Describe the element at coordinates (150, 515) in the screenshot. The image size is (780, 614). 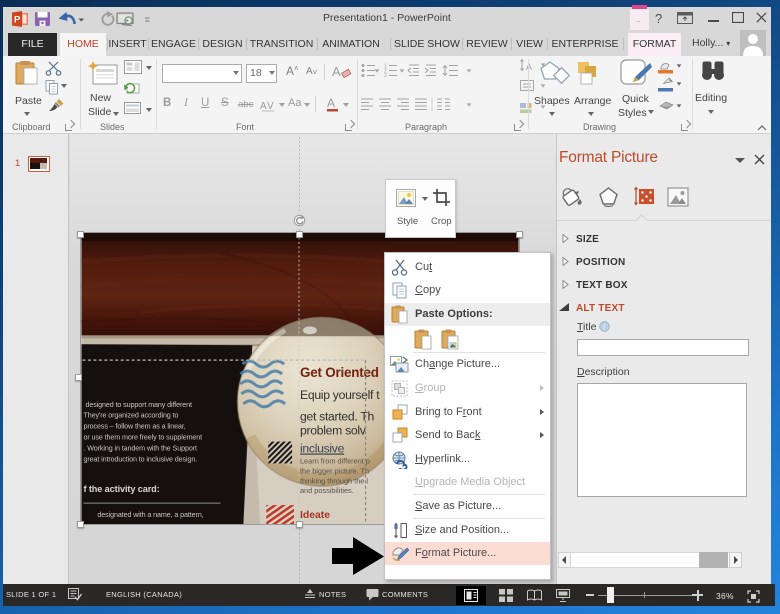
I see `svg-text:designated with a name, a patt: designated with a name, a pattern,` at that location.